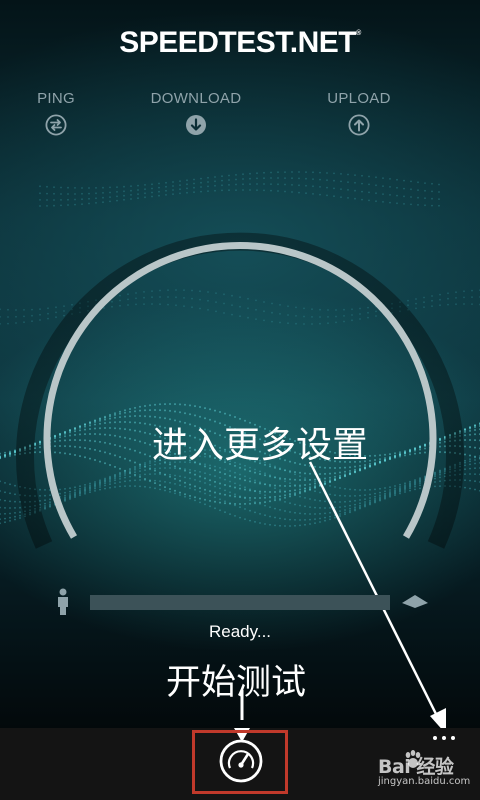 The image size is (480, 800). I want to click on watermark-main: Bai 经验, so click(416, 767).